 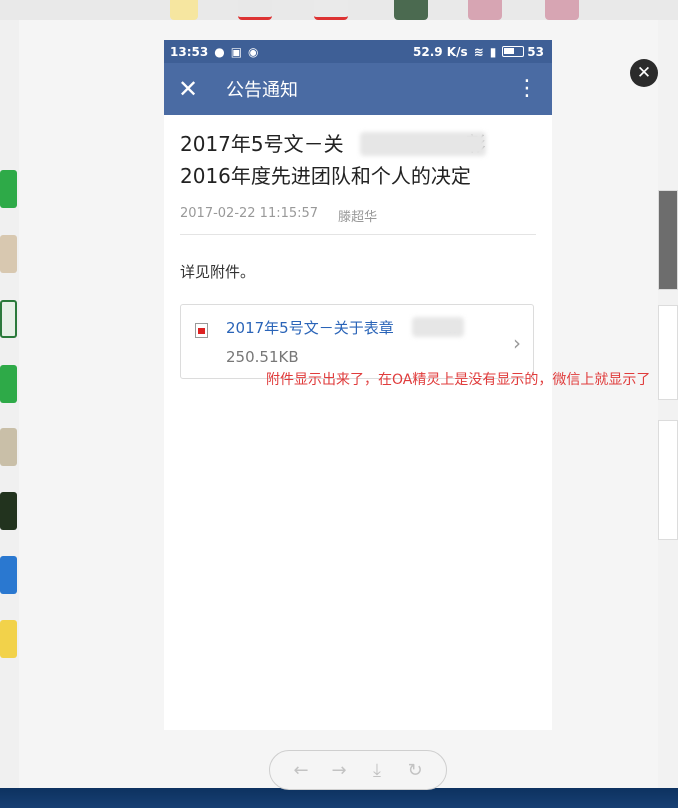 What do you see at coordinates (358, 89) in the screenshot?
I see `app-bar: ✕ 公告通知 ⋮` at bounding box center [358, 89].